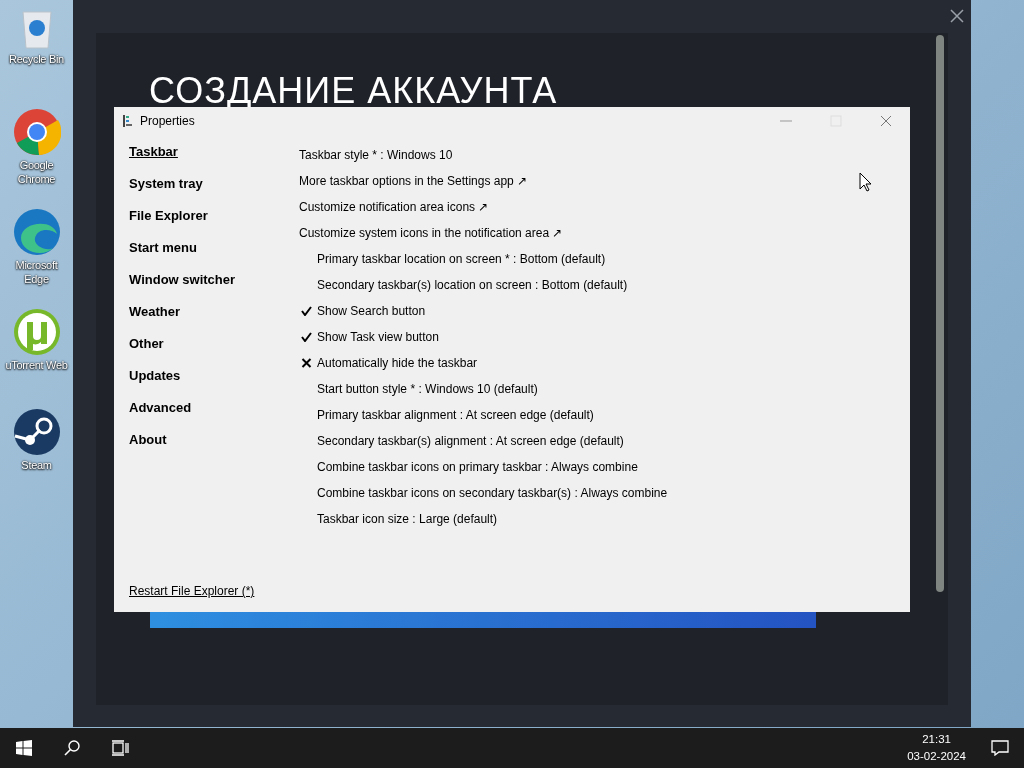 This screenshot has width=1024, height=768. Describe the element at coordinates (1000, 748) in the screenshot. I see `notifications-icon` at that location.